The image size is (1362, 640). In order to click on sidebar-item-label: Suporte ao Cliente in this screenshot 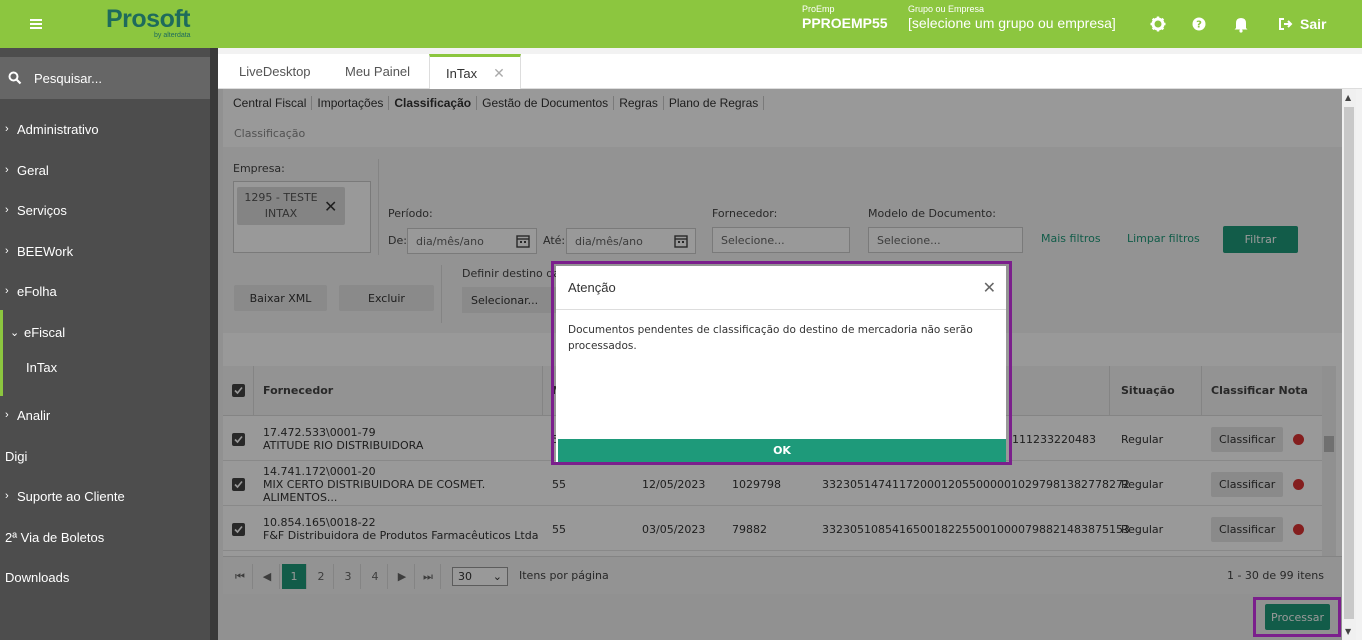, I will do `click(71, 496)`.